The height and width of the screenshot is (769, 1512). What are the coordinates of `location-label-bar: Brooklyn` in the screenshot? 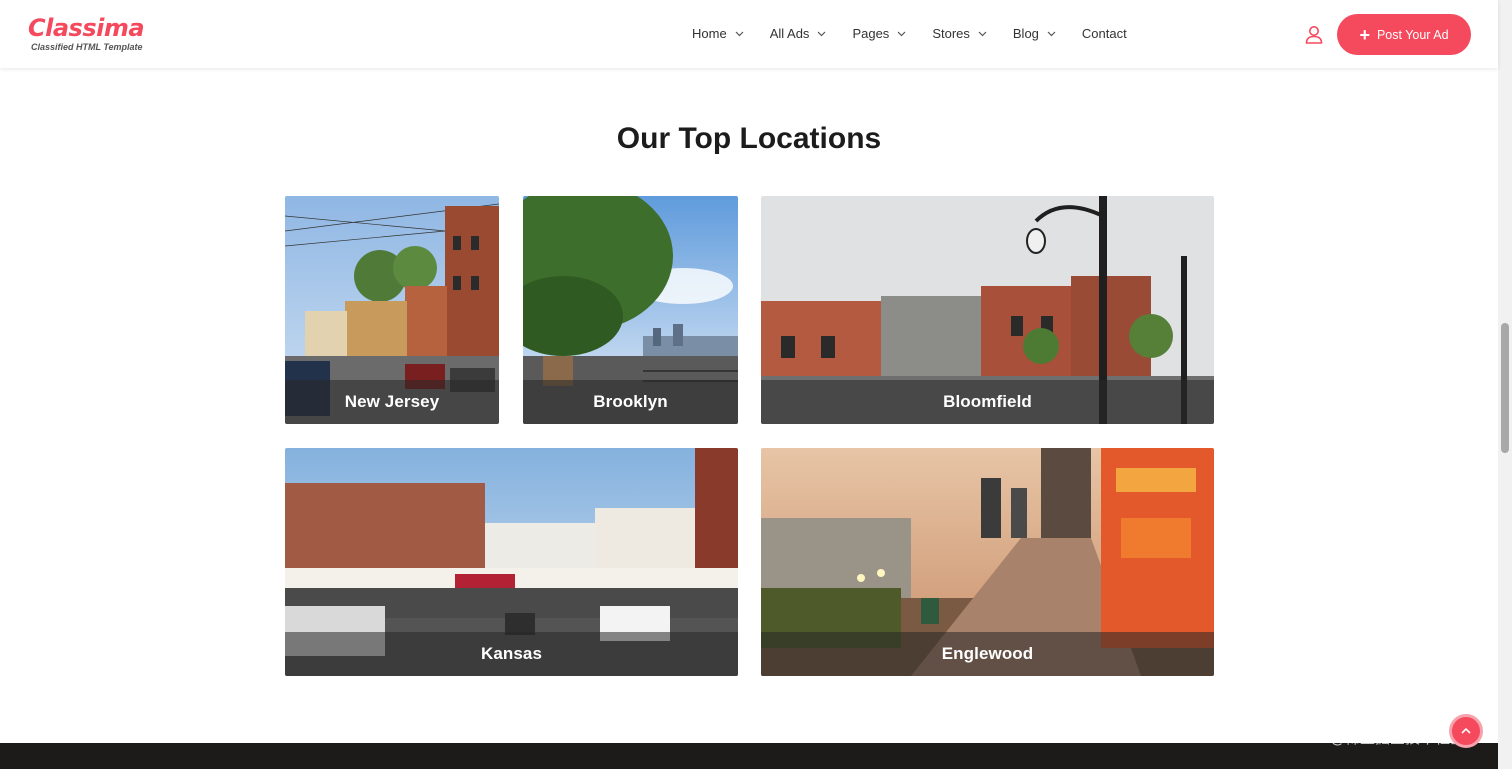 It's located at (630, 402).